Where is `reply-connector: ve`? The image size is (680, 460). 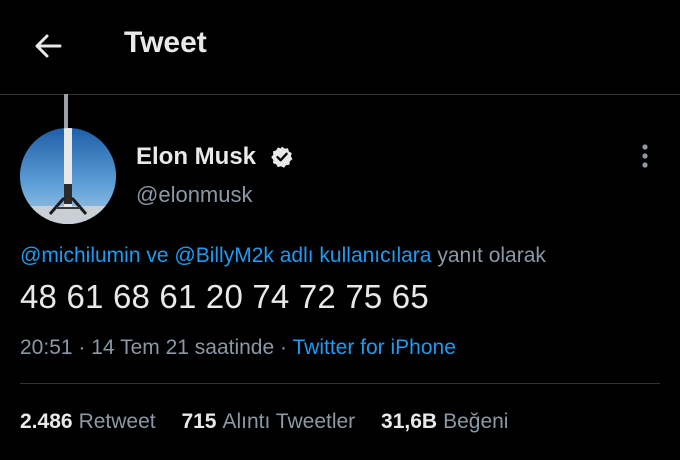
reply-connector: ve is located at coordinates (157, 255).